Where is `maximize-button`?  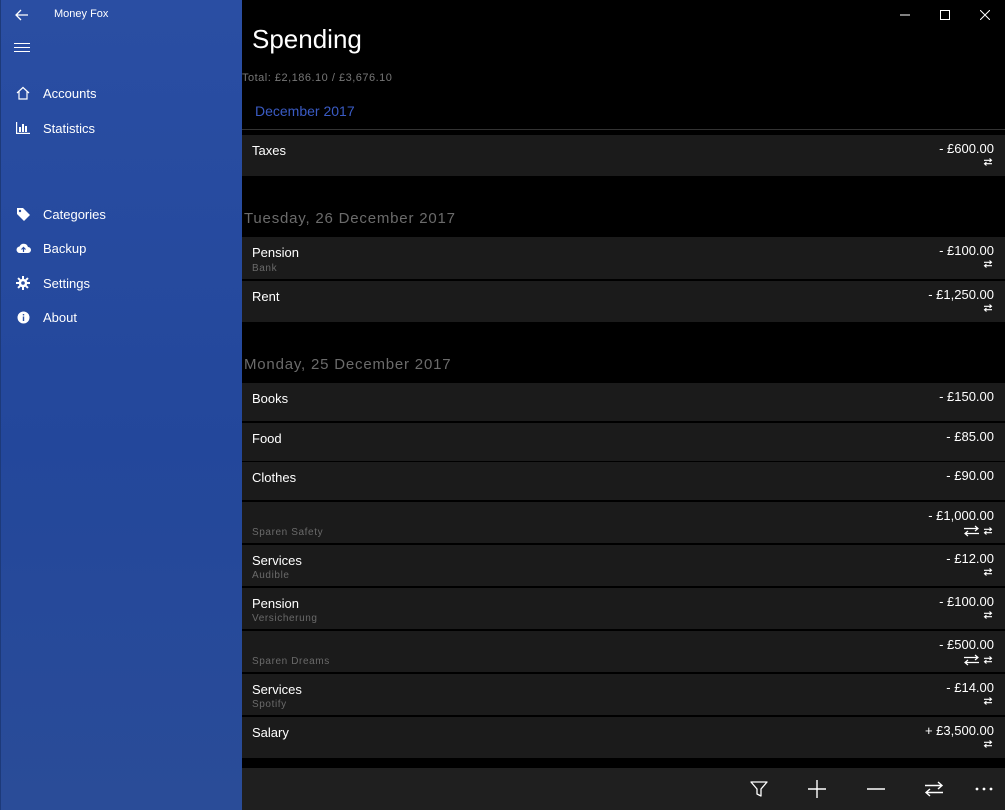 maximize-button is located at coordinates (945, 15).